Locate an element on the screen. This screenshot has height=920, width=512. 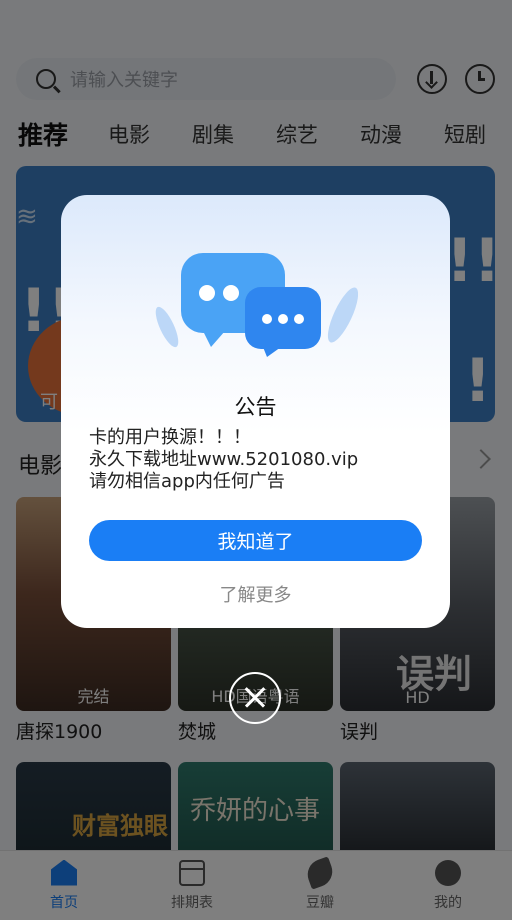
close-icon is located at coordinates (255, 698).